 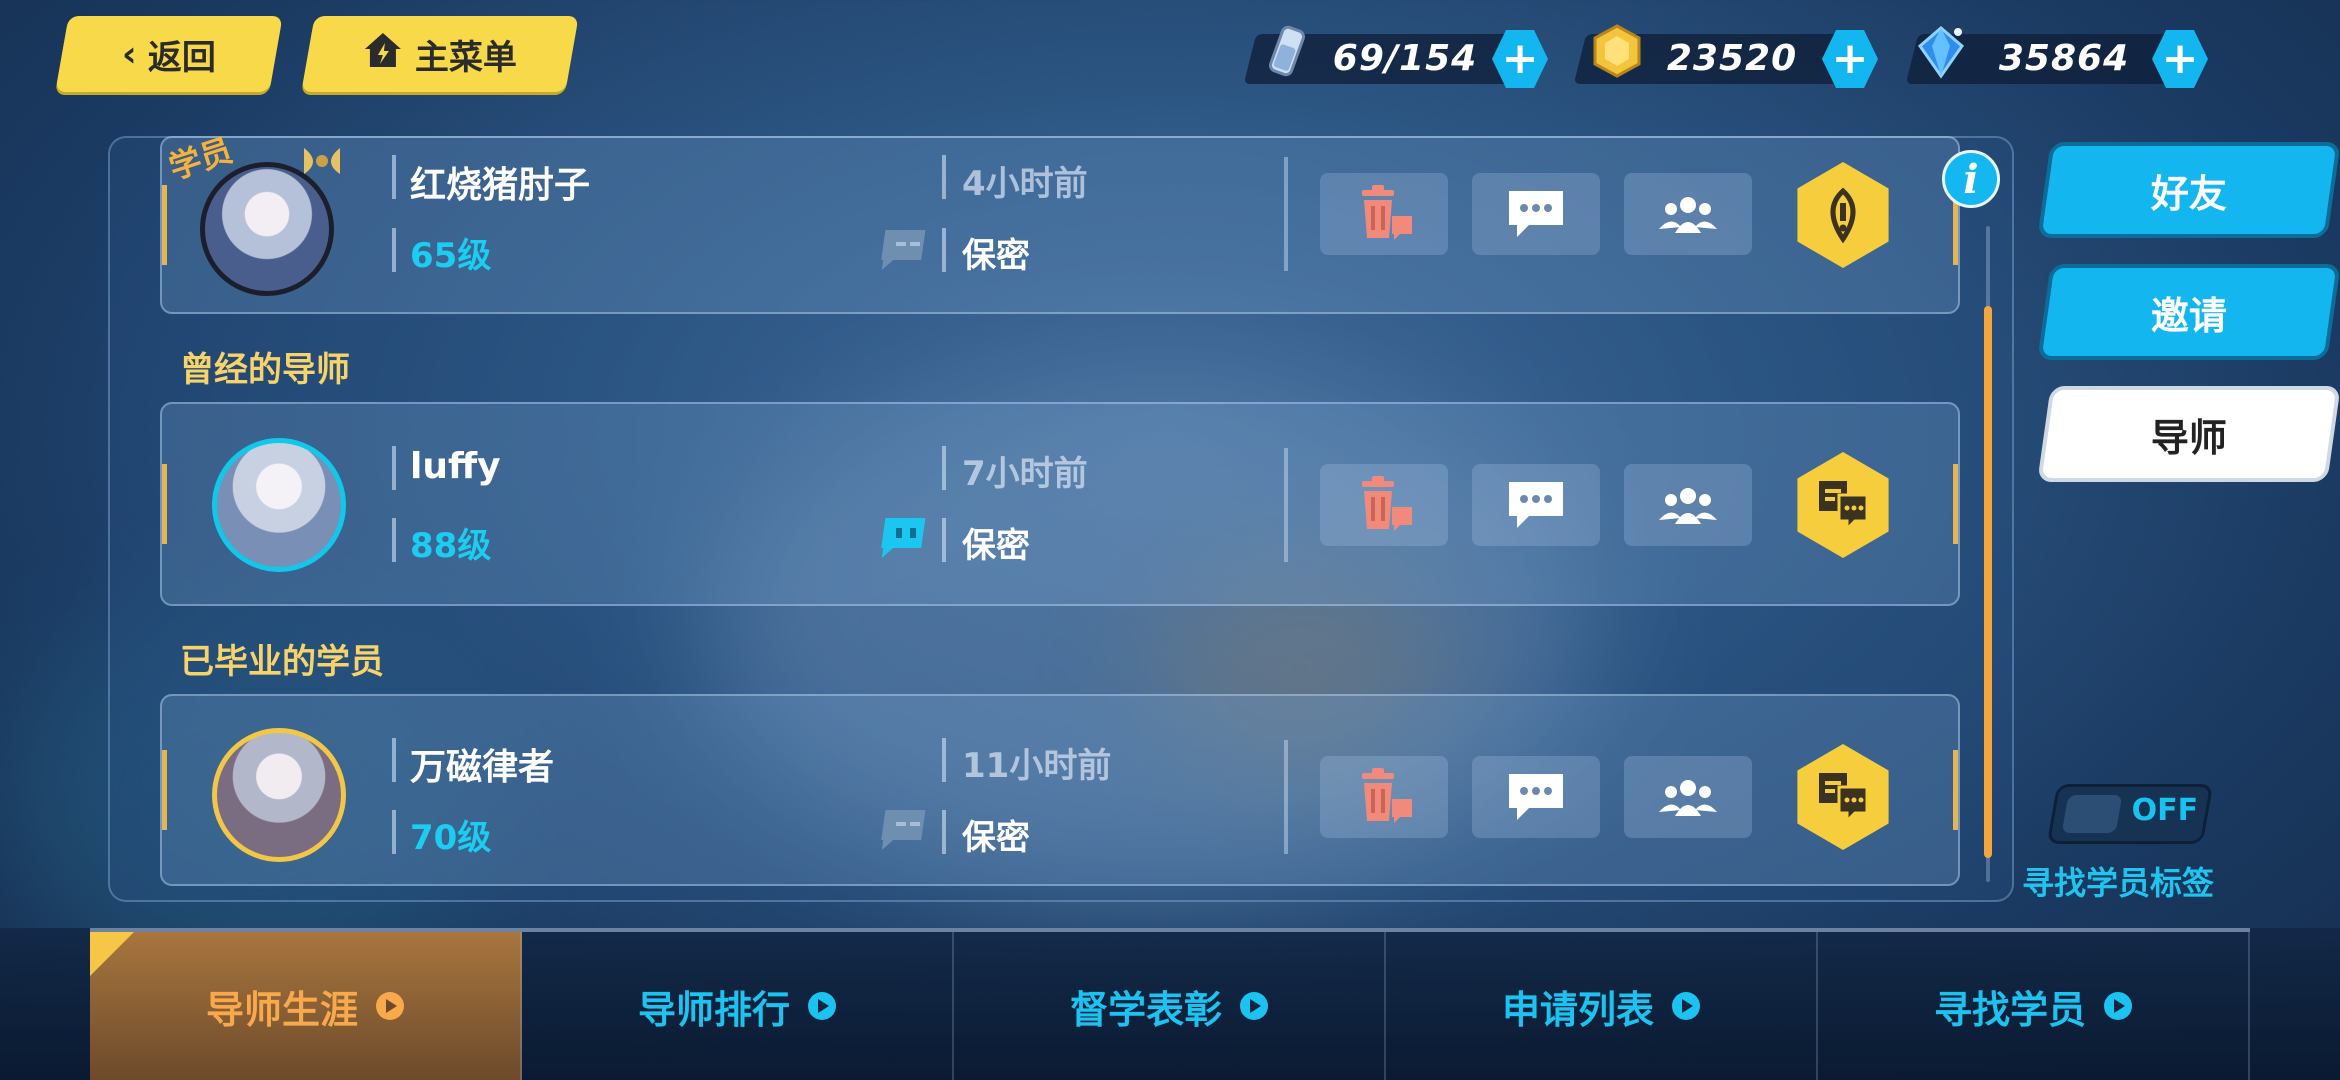 I want to click on tab-application-list: 申请列表, so click(x=1602, y=1006).